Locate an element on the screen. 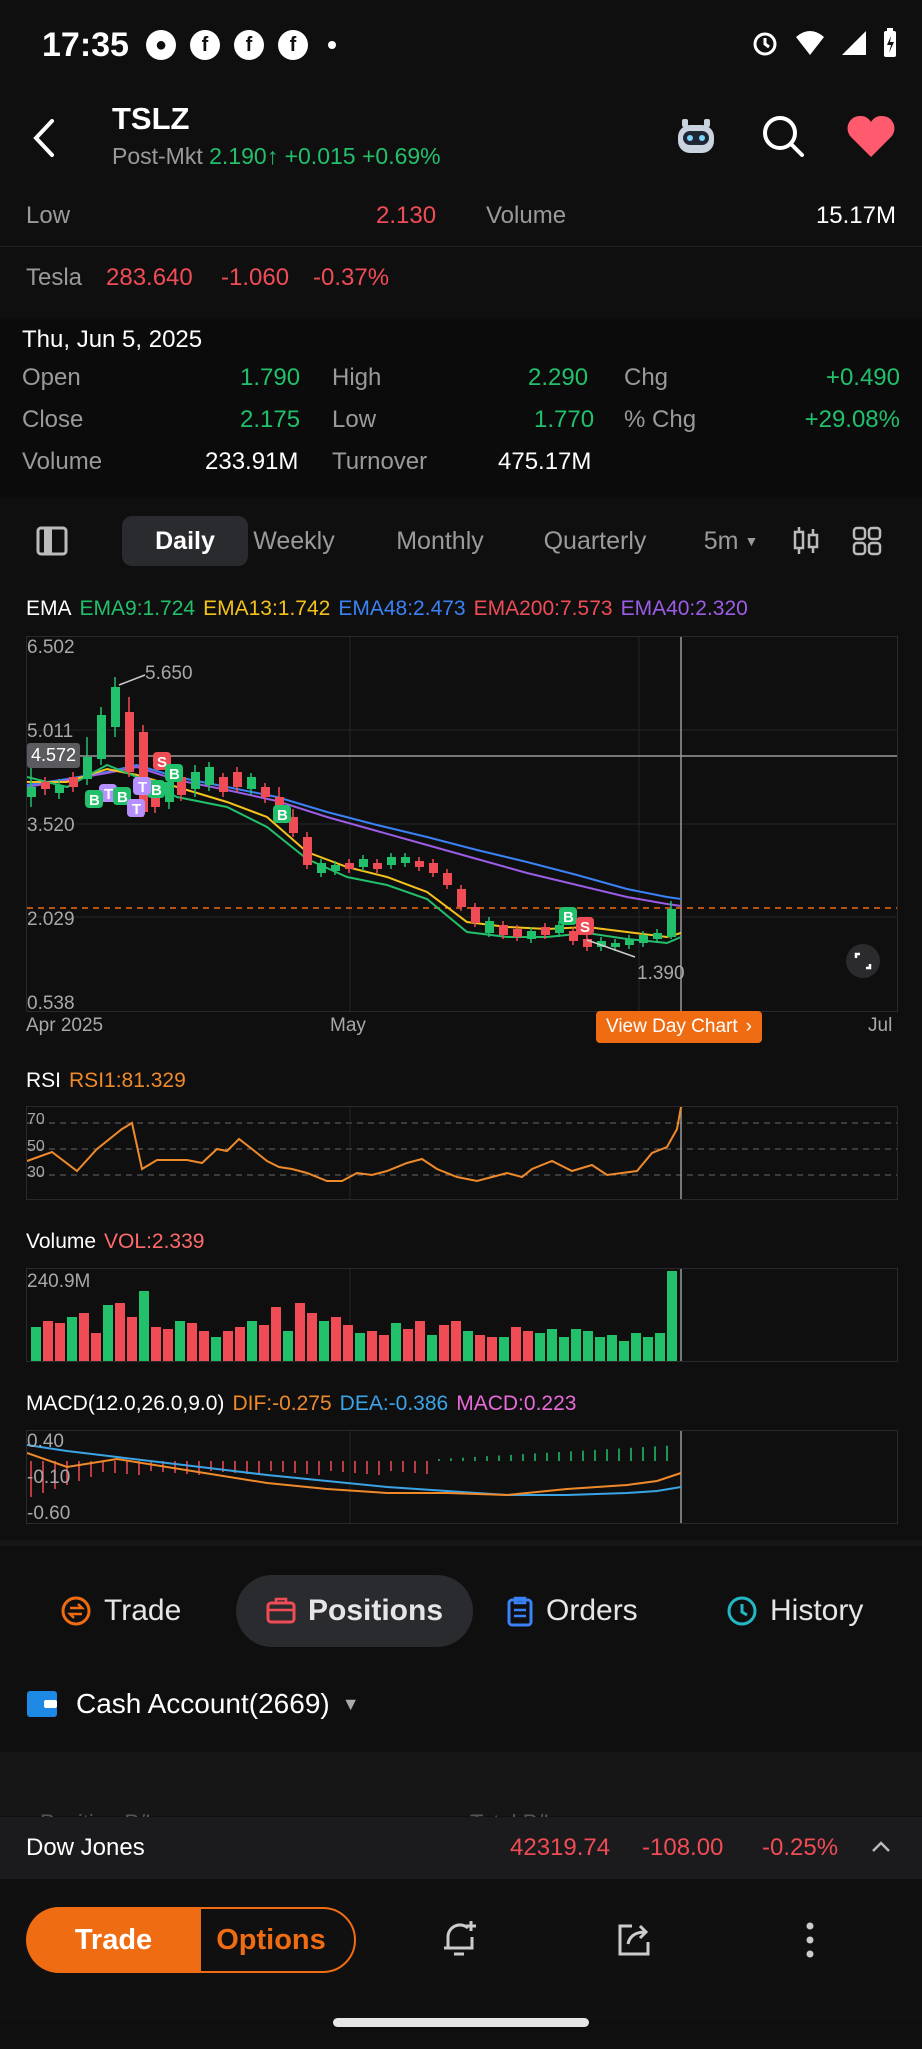 The height and width of the screenshot is (2049, 922). macd-title: MACD(12.0,26.0,9.0) is located at coordinates (125, 1403).